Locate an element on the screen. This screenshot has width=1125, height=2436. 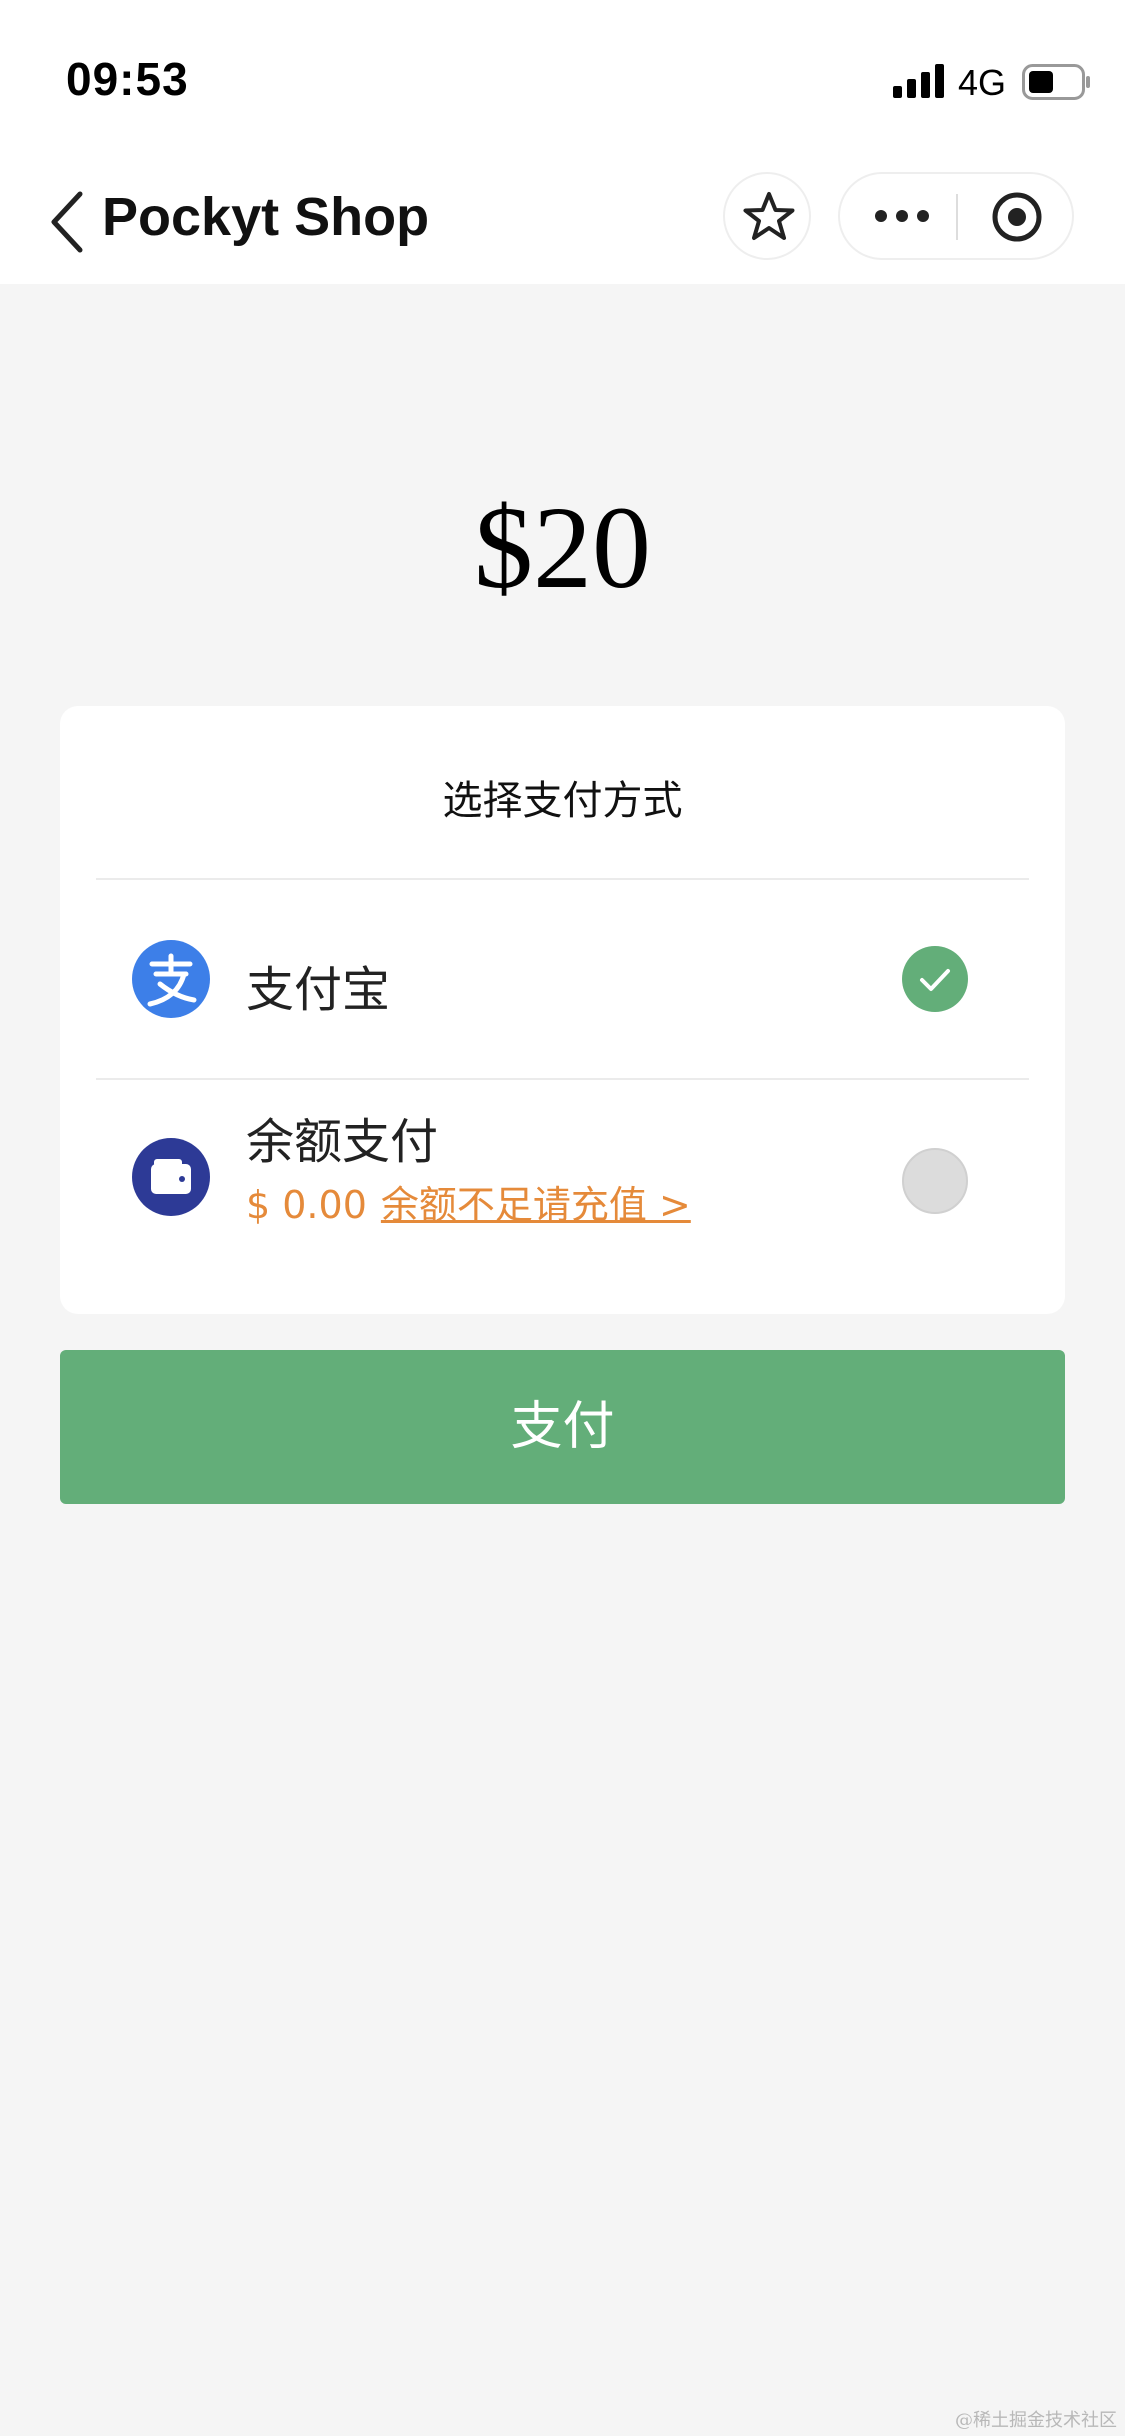
alipay-icon is located at coordinates (171, 979).